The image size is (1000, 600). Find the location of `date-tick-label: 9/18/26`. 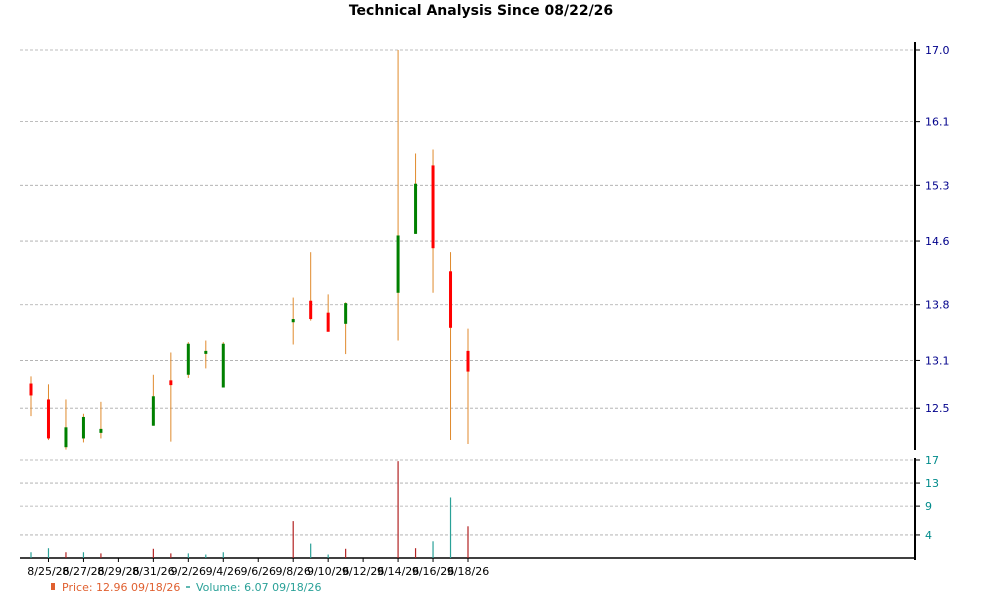

date-tick-label: 9/18/26 is located at coordinates (468, 571).